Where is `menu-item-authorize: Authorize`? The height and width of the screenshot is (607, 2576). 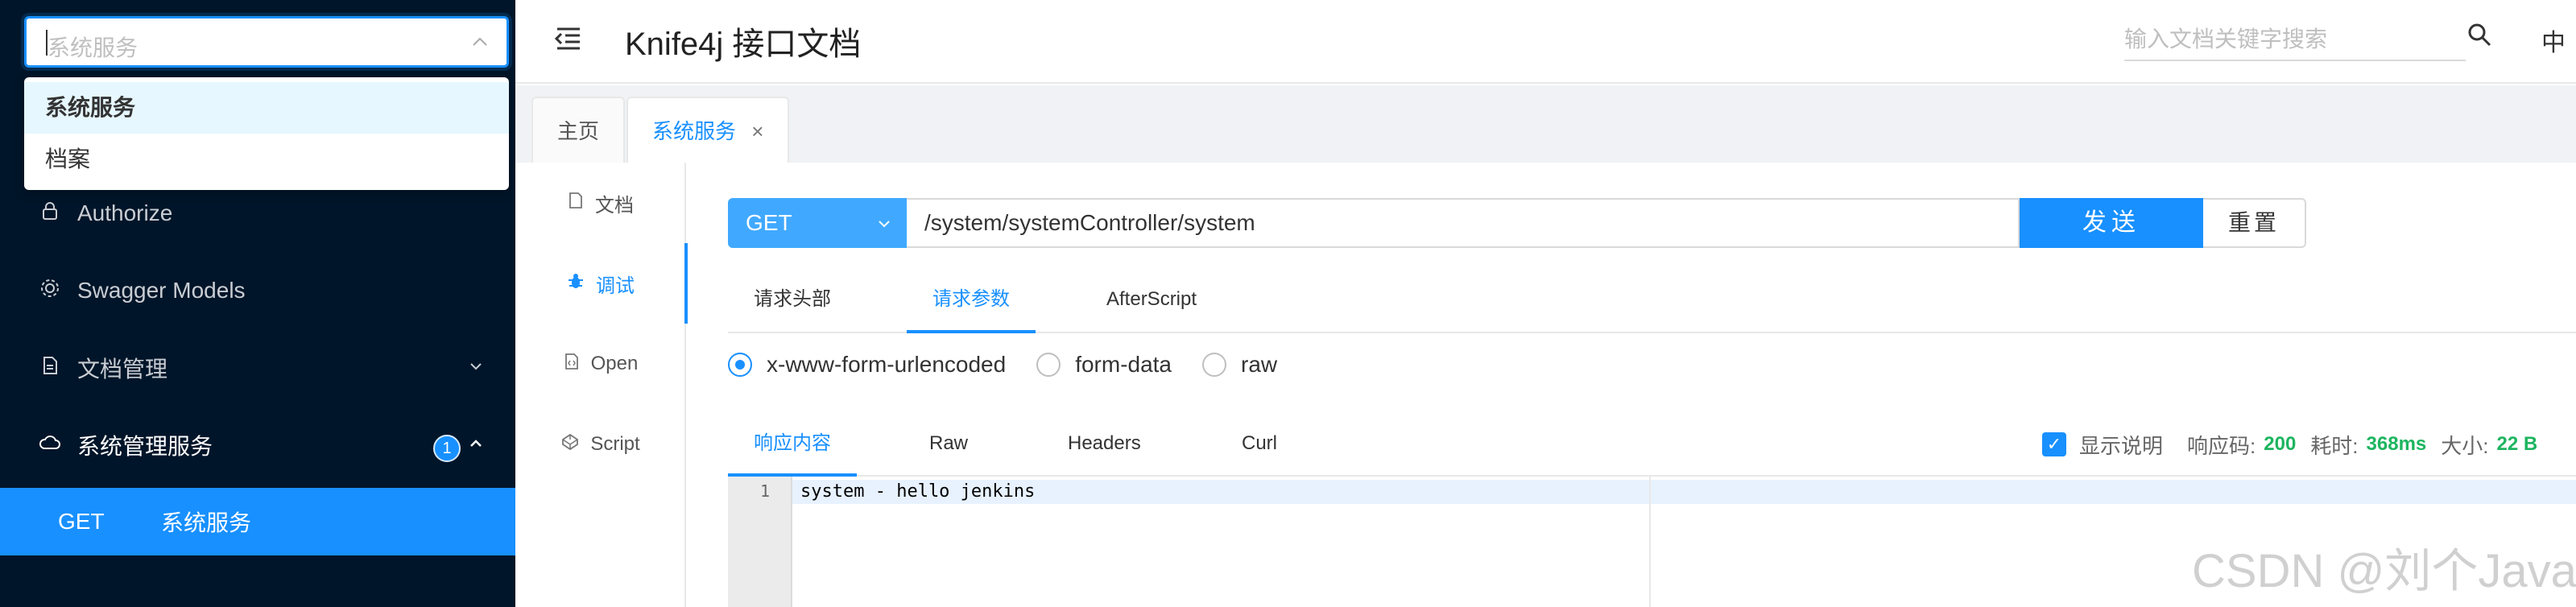 menu-item-authorize: Authorize is located at coordinates (257, 213).